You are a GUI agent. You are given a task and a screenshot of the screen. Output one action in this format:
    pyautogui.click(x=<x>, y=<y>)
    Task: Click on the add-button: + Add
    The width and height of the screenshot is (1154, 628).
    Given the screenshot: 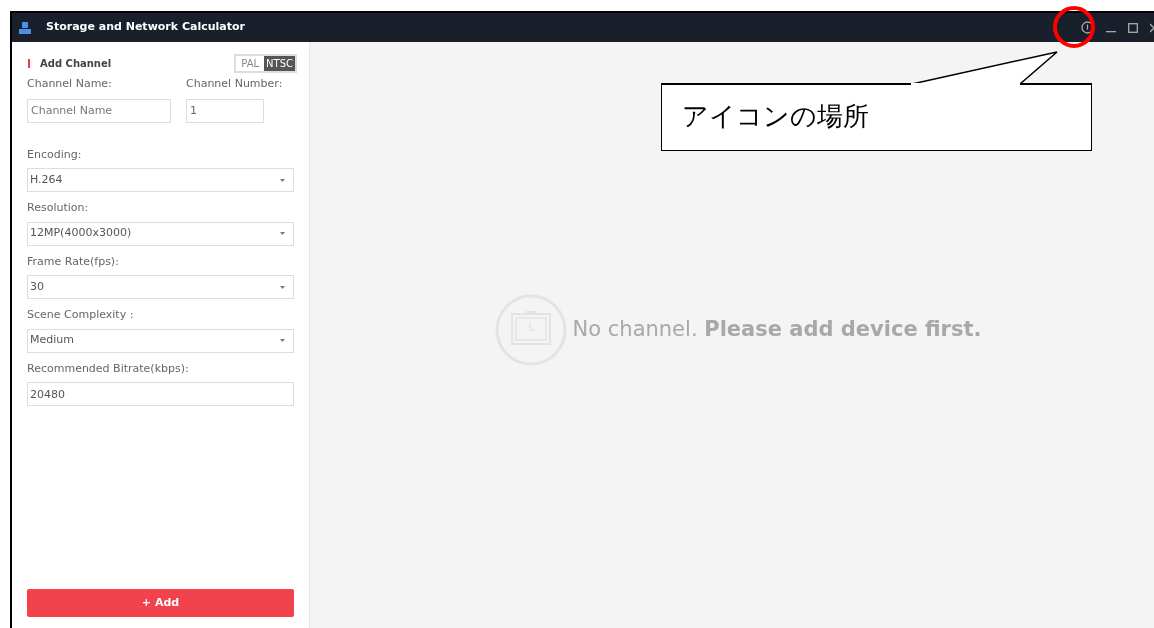 What is the action you would take?
    pyautogui.click(x=160, y=603)
    